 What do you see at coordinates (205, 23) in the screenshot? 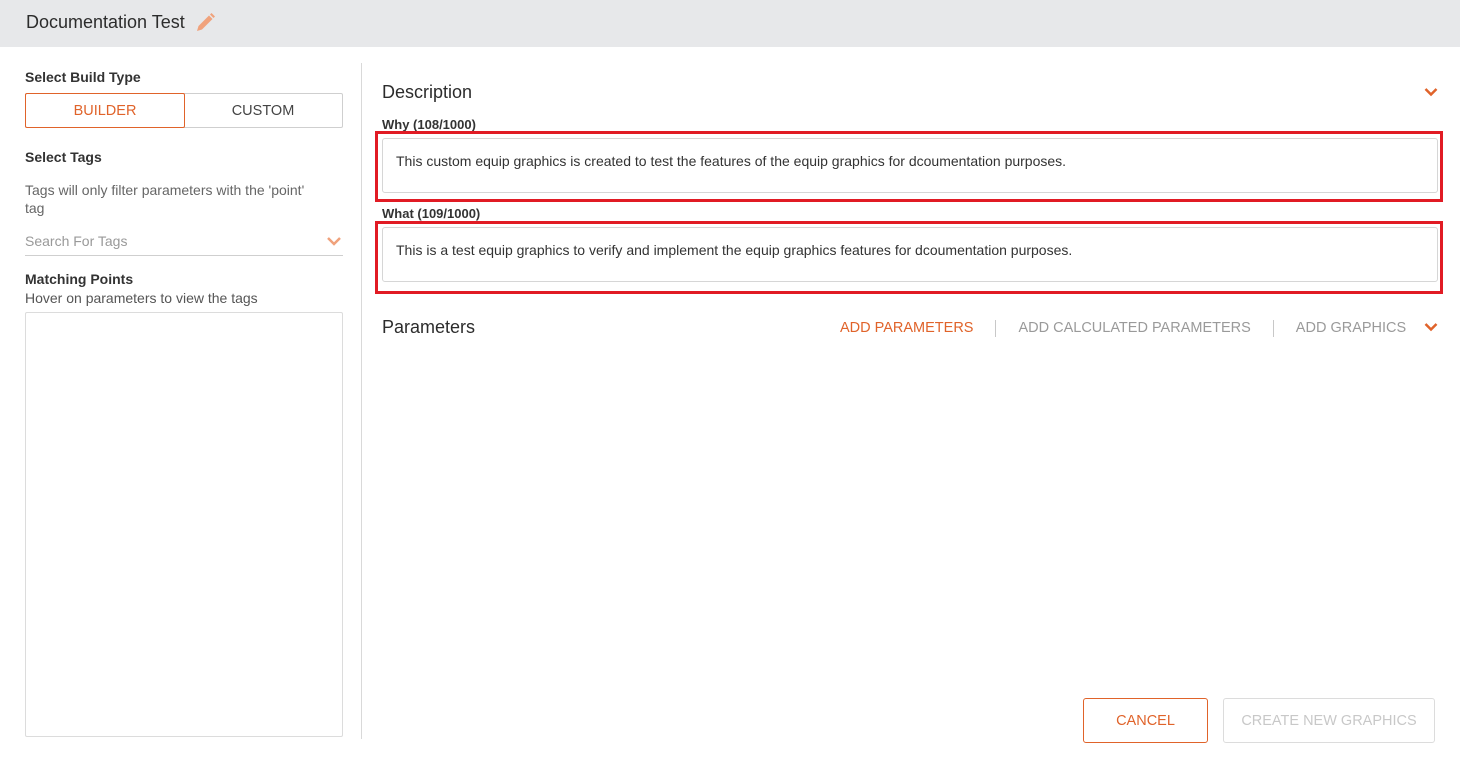
I see `pencil-icon` at bounding box center [205, 23].